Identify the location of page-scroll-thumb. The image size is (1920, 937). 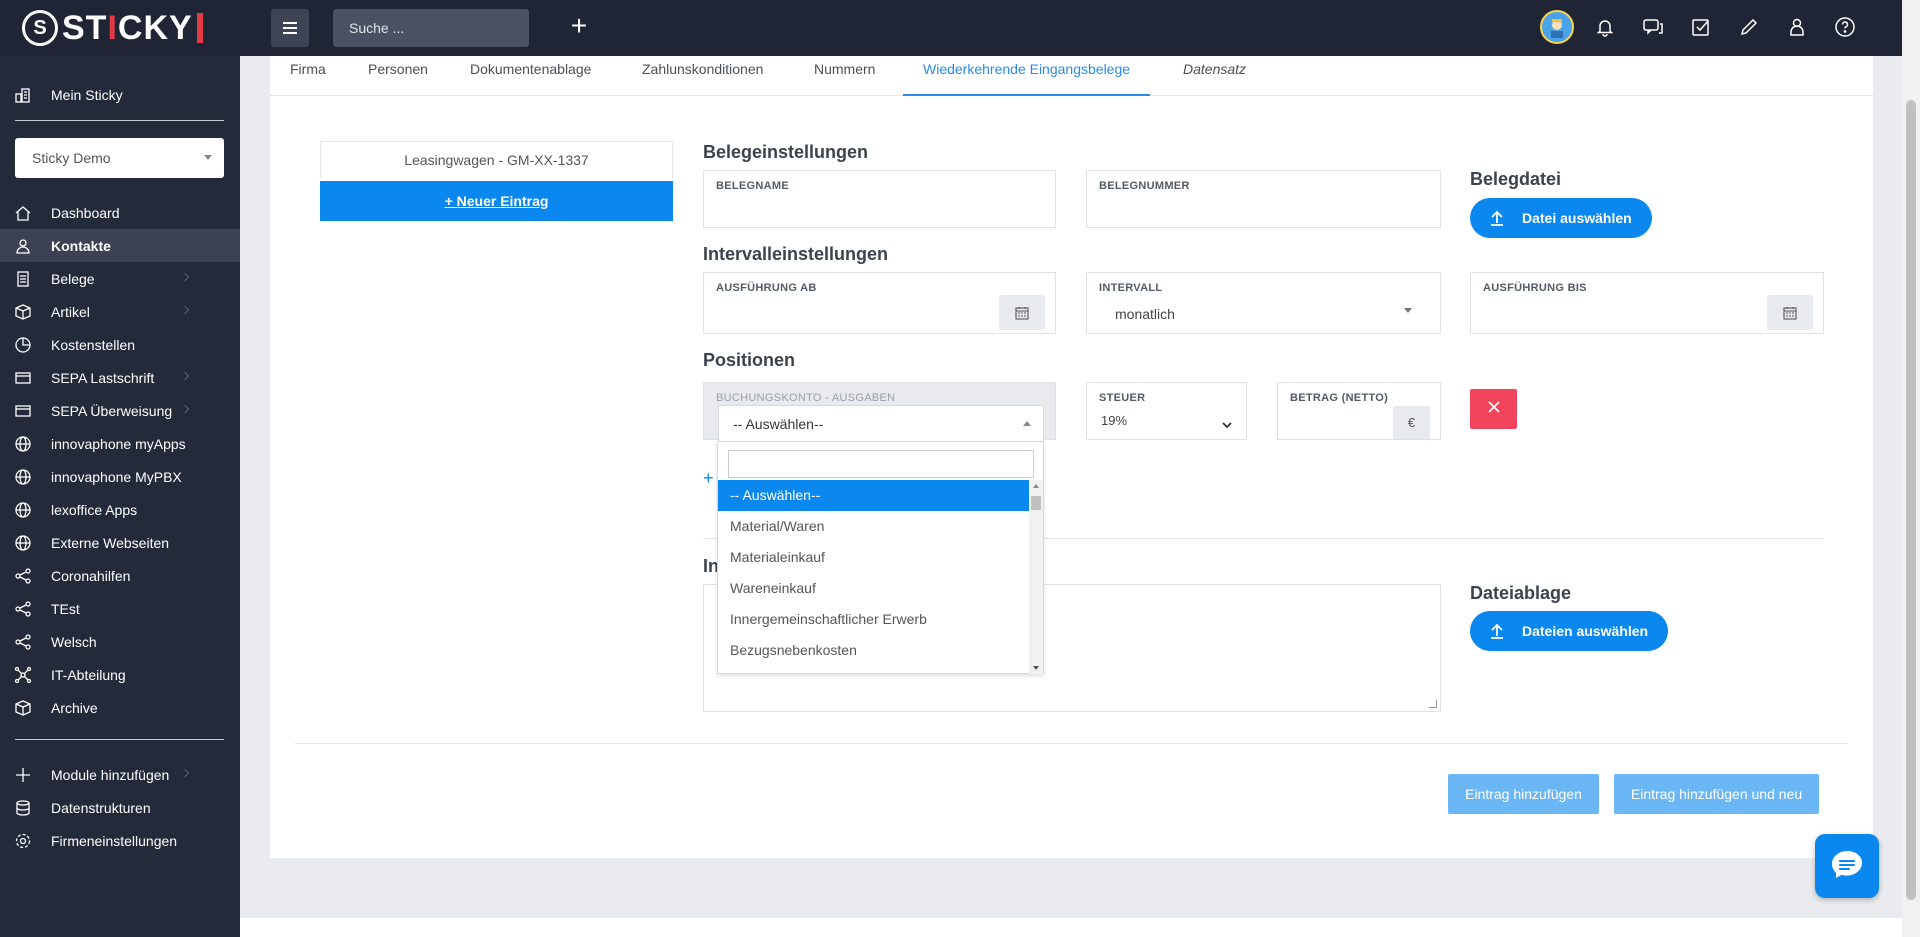
(1911, 500).